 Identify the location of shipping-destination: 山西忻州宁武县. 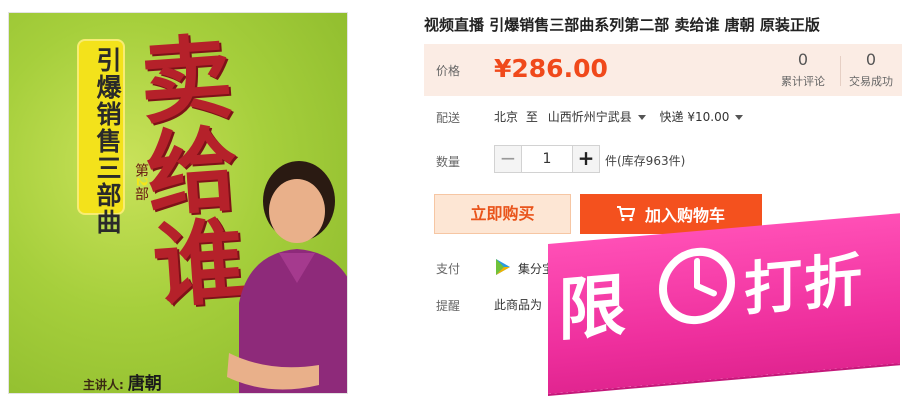
(589, 117).